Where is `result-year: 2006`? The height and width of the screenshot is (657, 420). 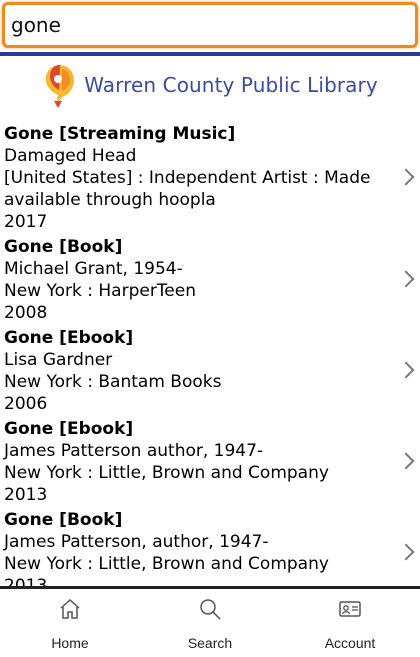
result-year: 2006 is located at coordinates (26, 404).